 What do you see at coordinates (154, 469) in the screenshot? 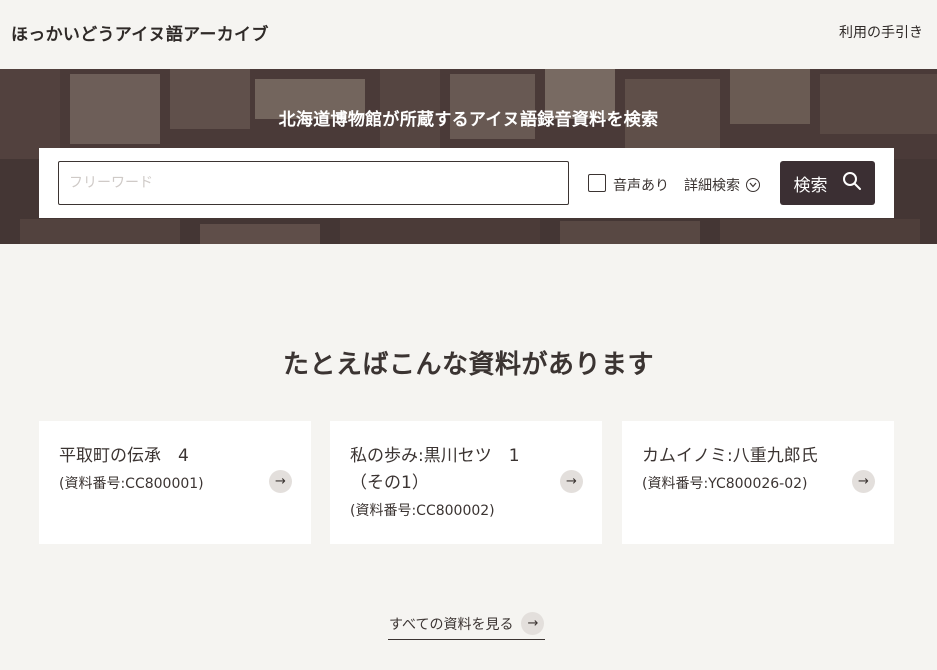
I see `card-title: 平取町の伝承 4 (資料番号:CC800001)` at bounding box center [154, 469].